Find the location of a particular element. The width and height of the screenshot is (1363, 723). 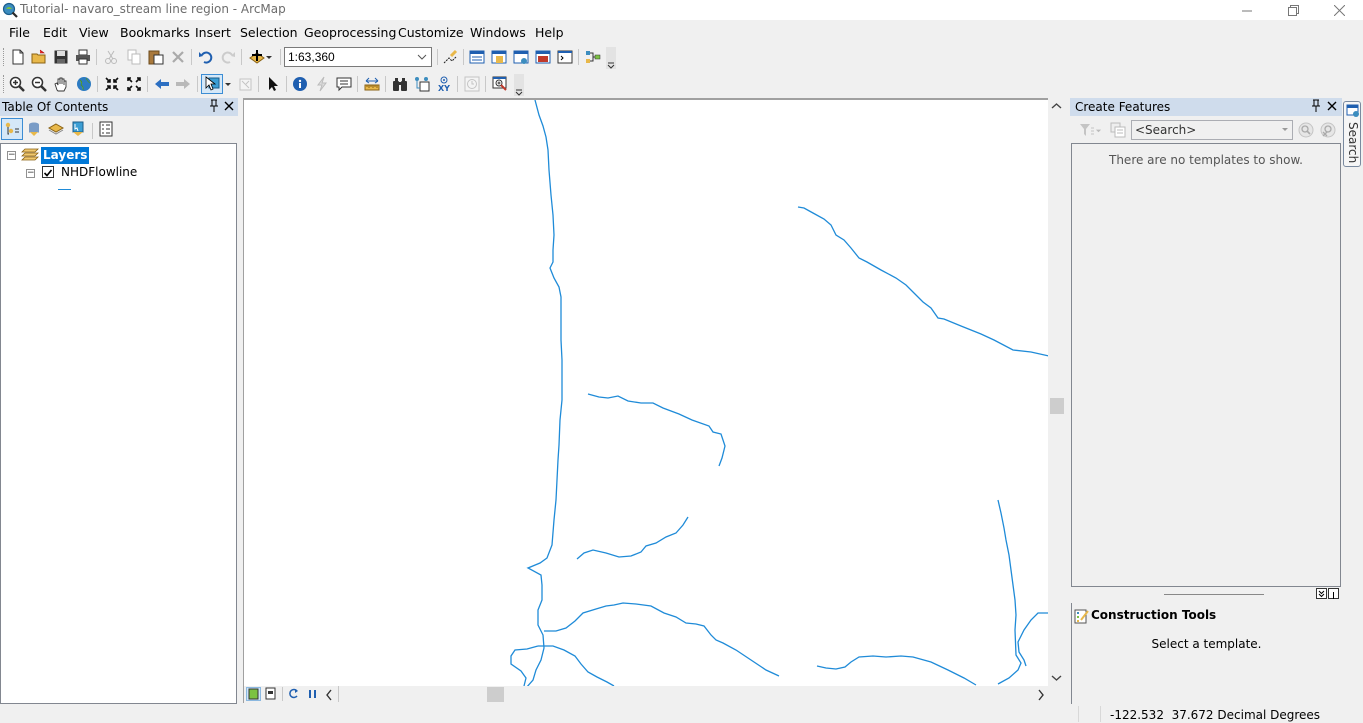

find-button is located at coordinates (400, 84).